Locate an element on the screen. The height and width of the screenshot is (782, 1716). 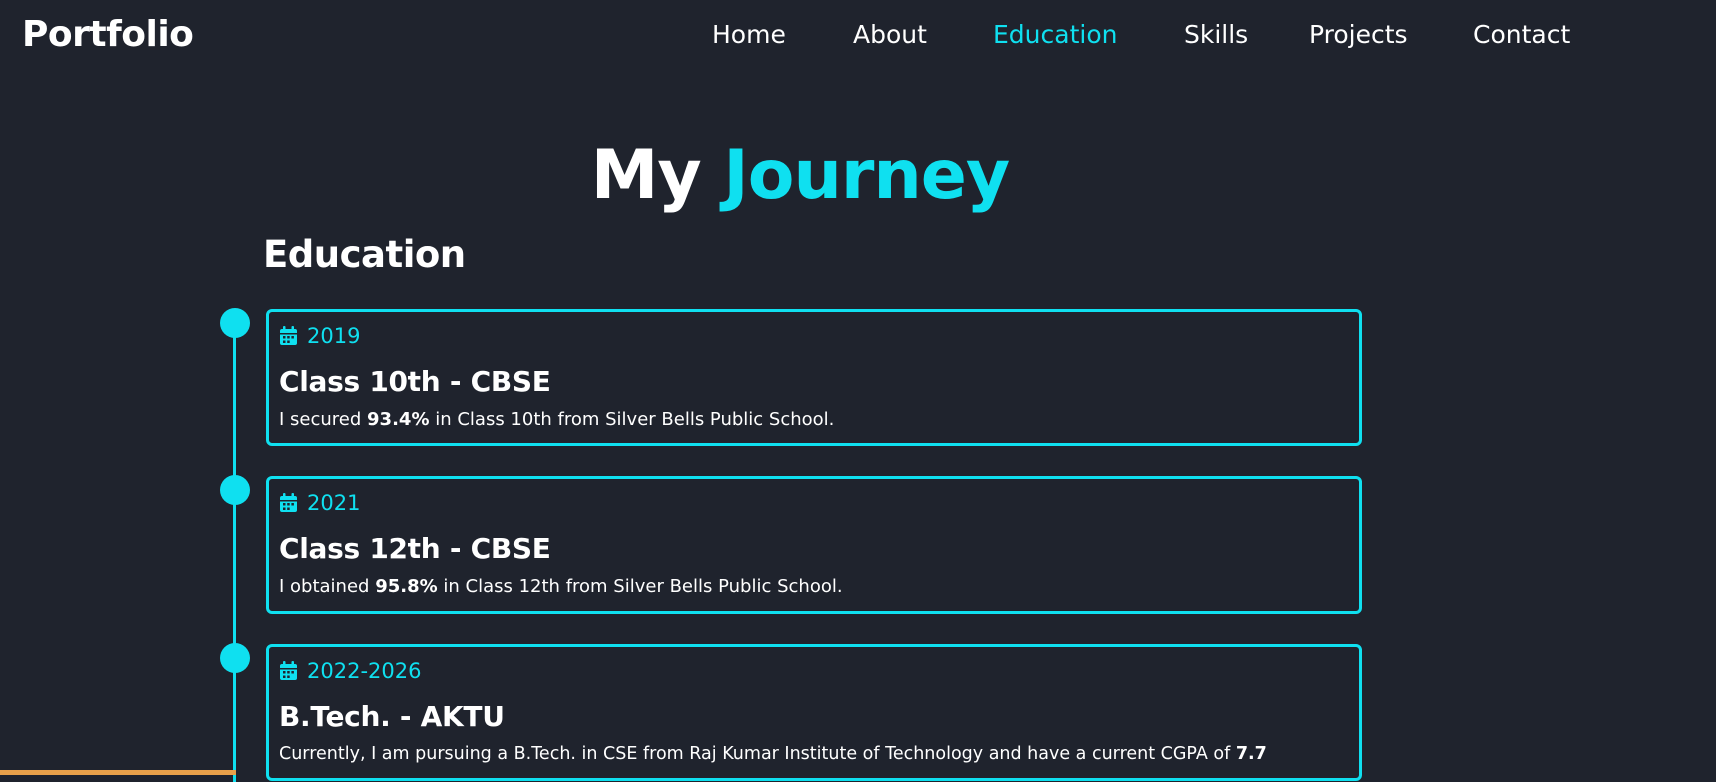
card-desc-value: 7.7 is located at coordinates (1251, 754).